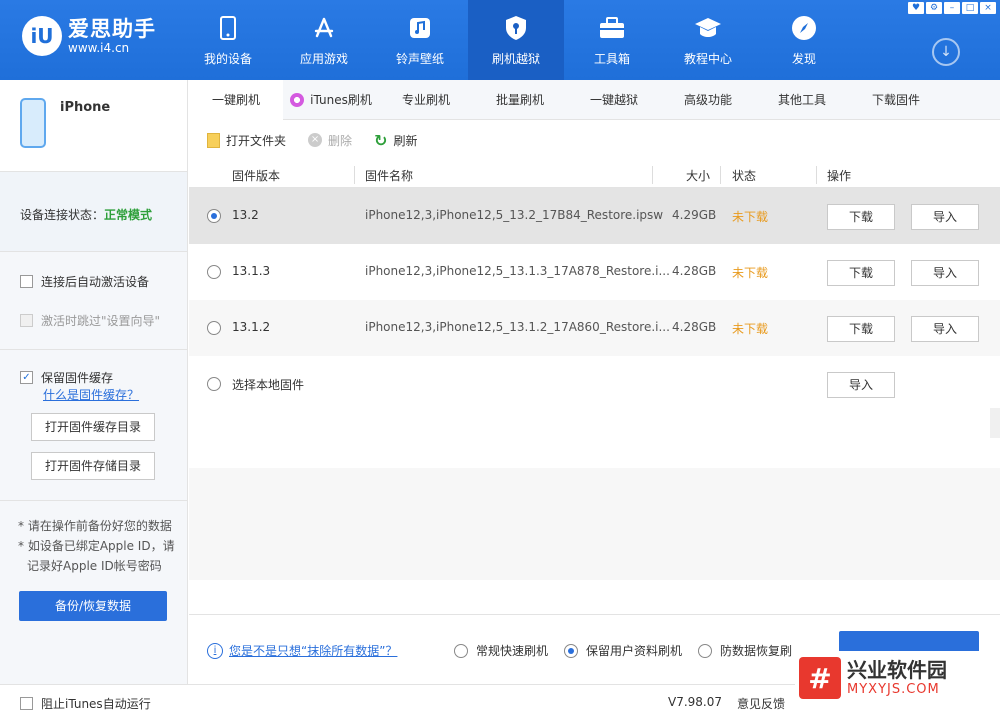  I want to click on minimize-button: –, so click(952, 8).